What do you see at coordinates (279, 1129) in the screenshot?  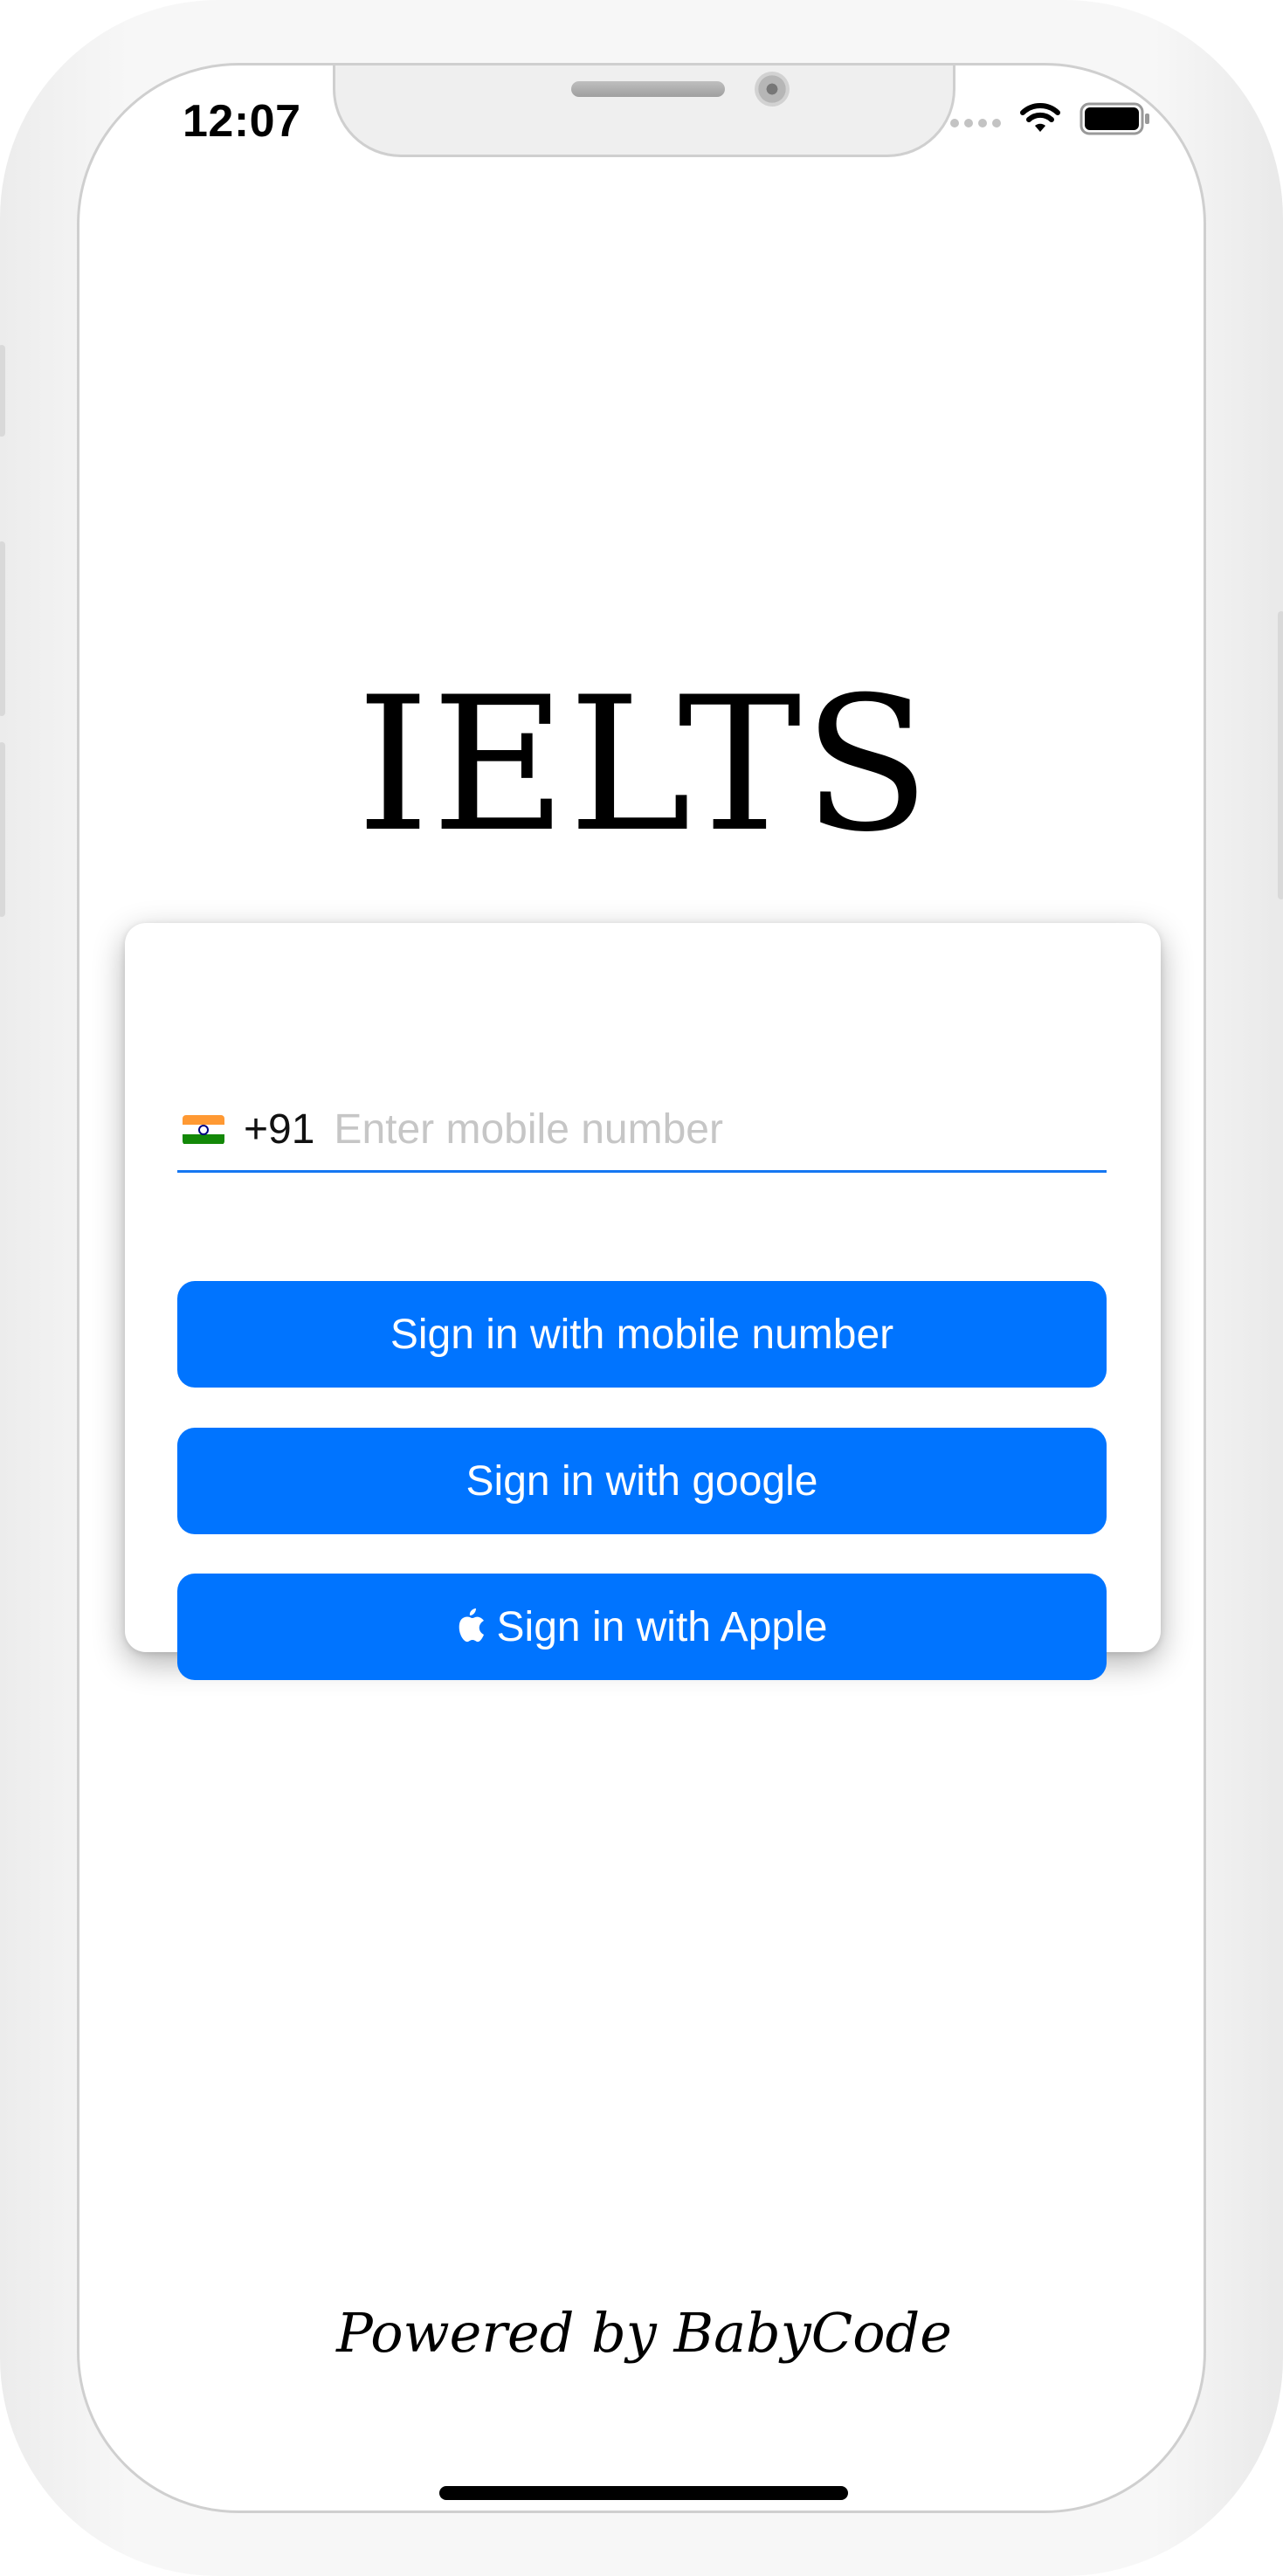 I see `country-code: +91` at bounding box center [279, 1129].